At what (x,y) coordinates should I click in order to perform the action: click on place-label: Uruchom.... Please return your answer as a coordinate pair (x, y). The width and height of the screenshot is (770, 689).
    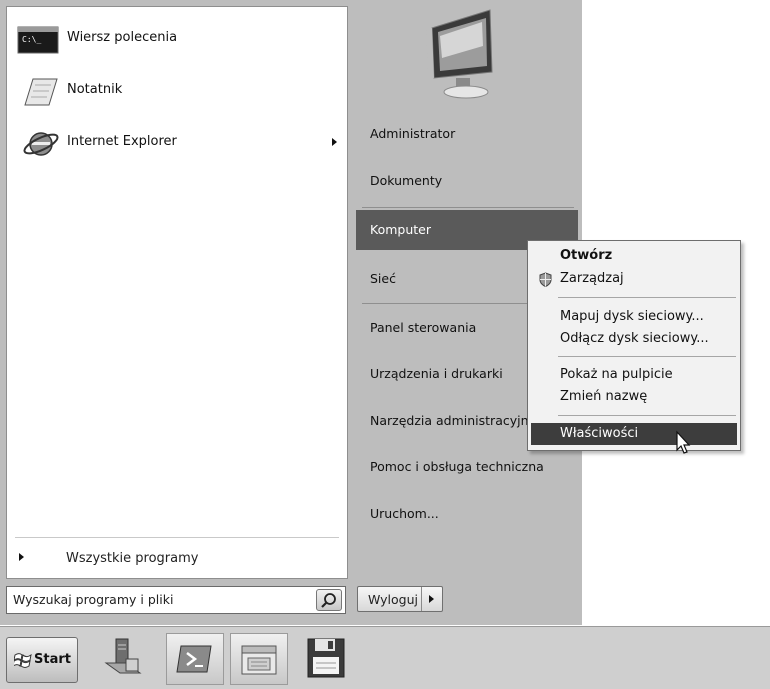
    Looking at the image, I should click on (404, 513).